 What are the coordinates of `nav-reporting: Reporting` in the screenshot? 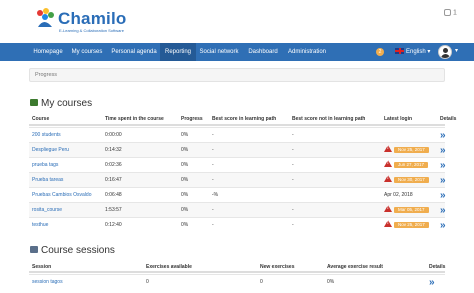 It's located at (178, 52).